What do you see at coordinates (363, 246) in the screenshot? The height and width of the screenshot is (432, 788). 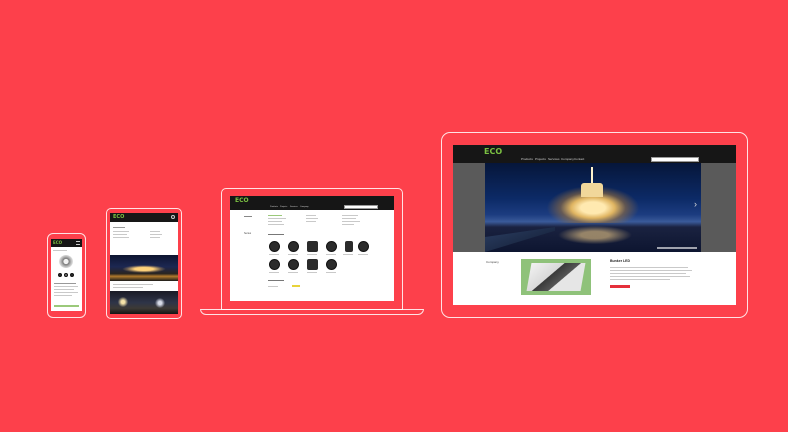 I see `product-6-icon` at bounding box center [363, 246].